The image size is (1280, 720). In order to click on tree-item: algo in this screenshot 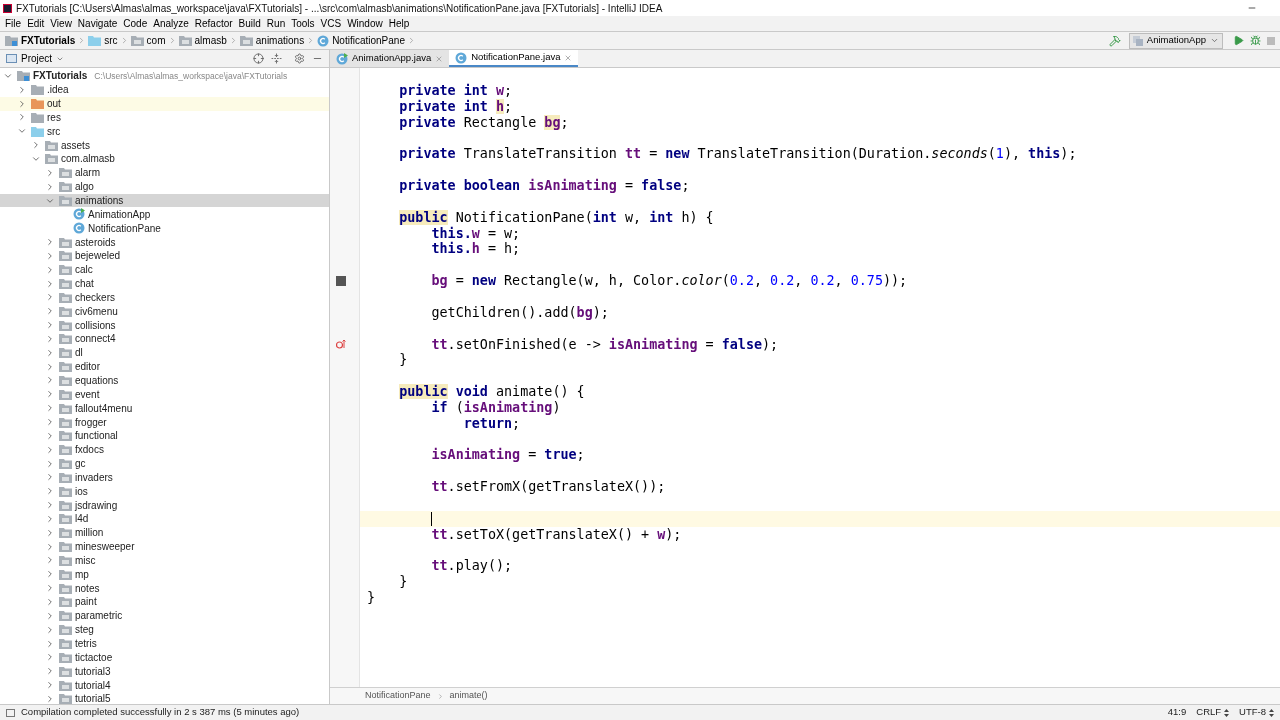, I will do `click(164, 186)`.